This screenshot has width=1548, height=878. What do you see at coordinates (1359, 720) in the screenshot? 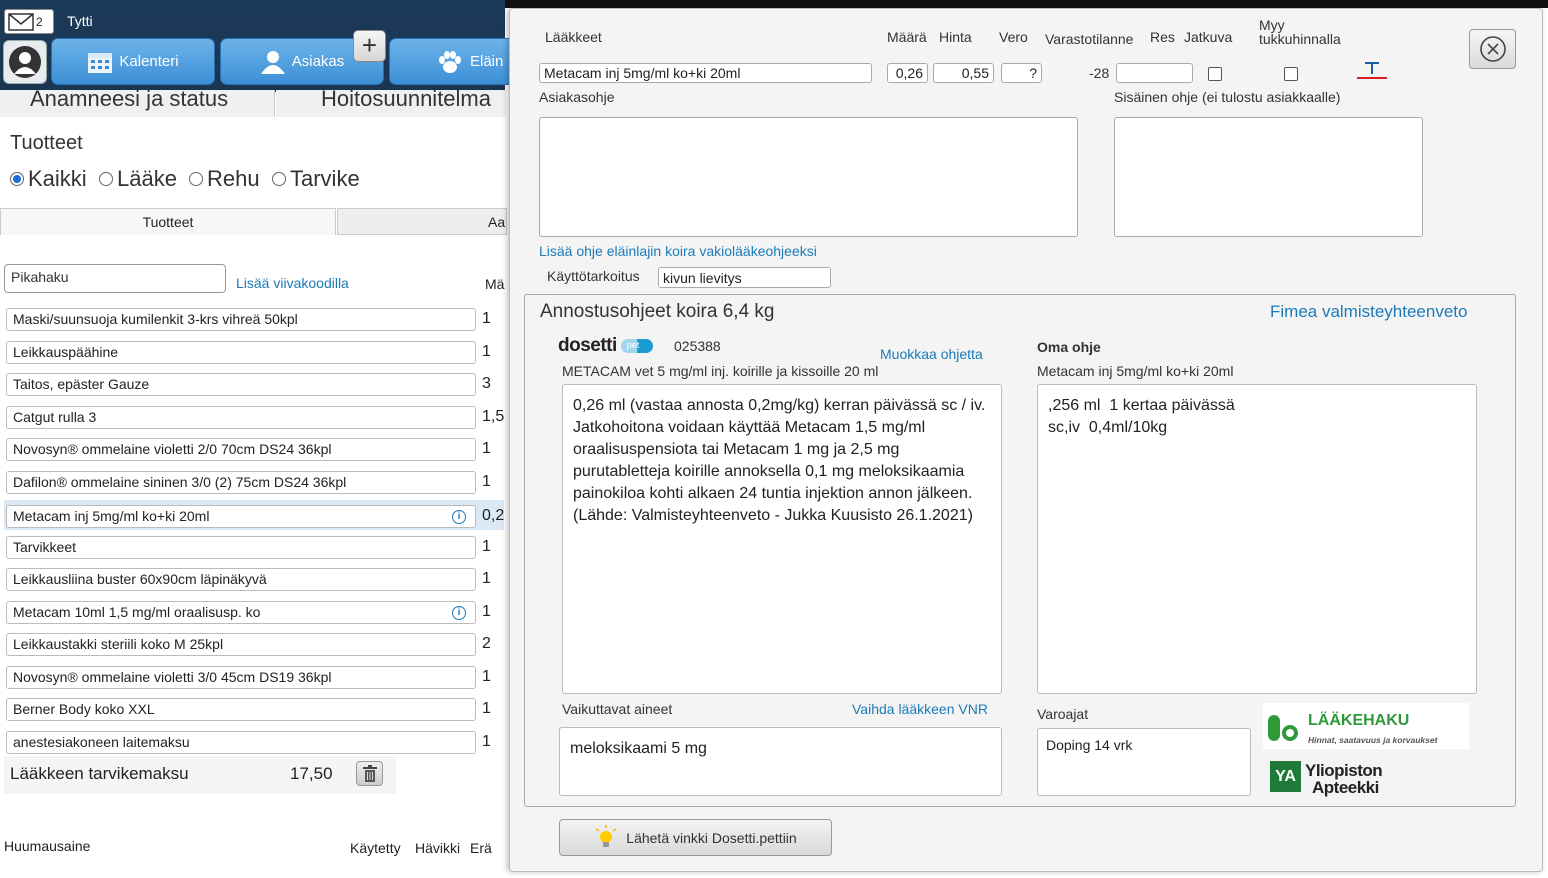
I see `laakehaku-title: LÄÄKEHAKU` at bounding box center [1359, 720].